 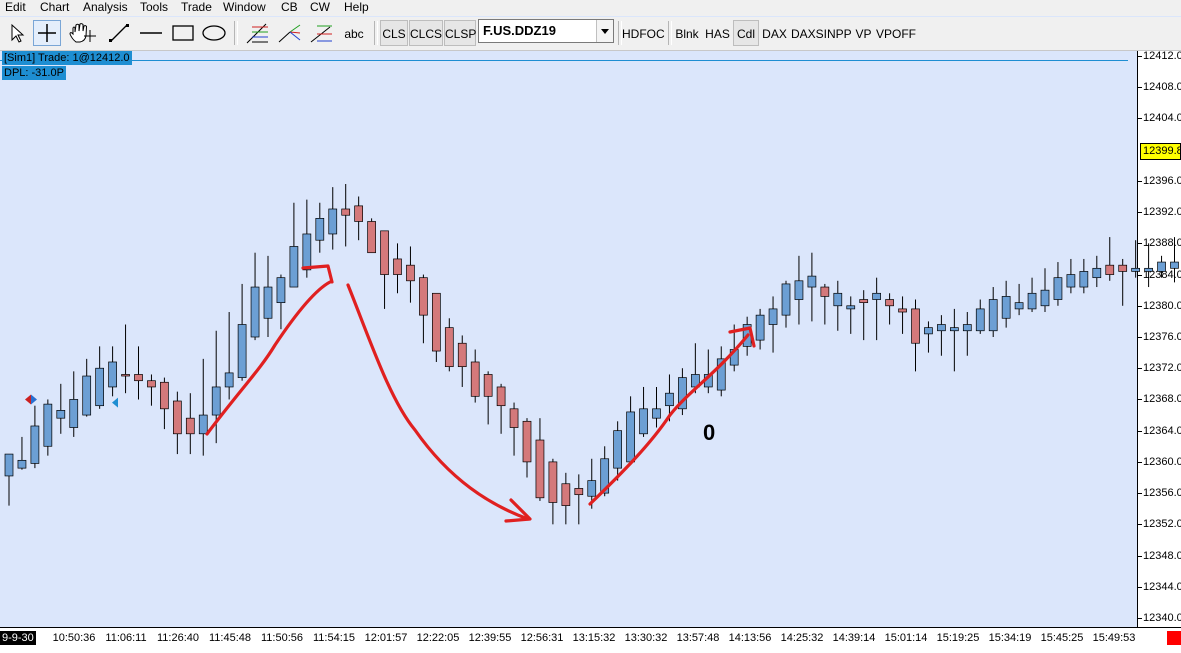 What do you see at coordinates (709, 432) in the screenshot?
I see `annotation-zero: 0` at bounding box center [709, 432].